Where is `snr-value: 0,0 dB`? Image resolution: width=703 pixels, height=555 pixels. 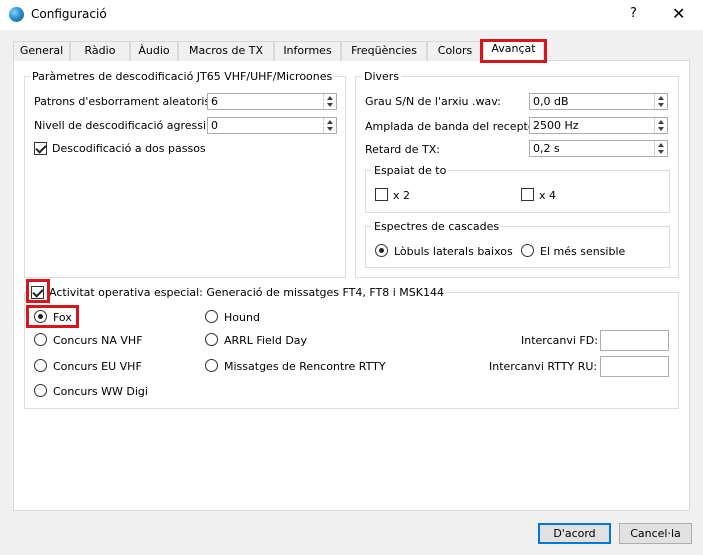 snr-value: 0,0 dB is located at coordinates (551, 101).